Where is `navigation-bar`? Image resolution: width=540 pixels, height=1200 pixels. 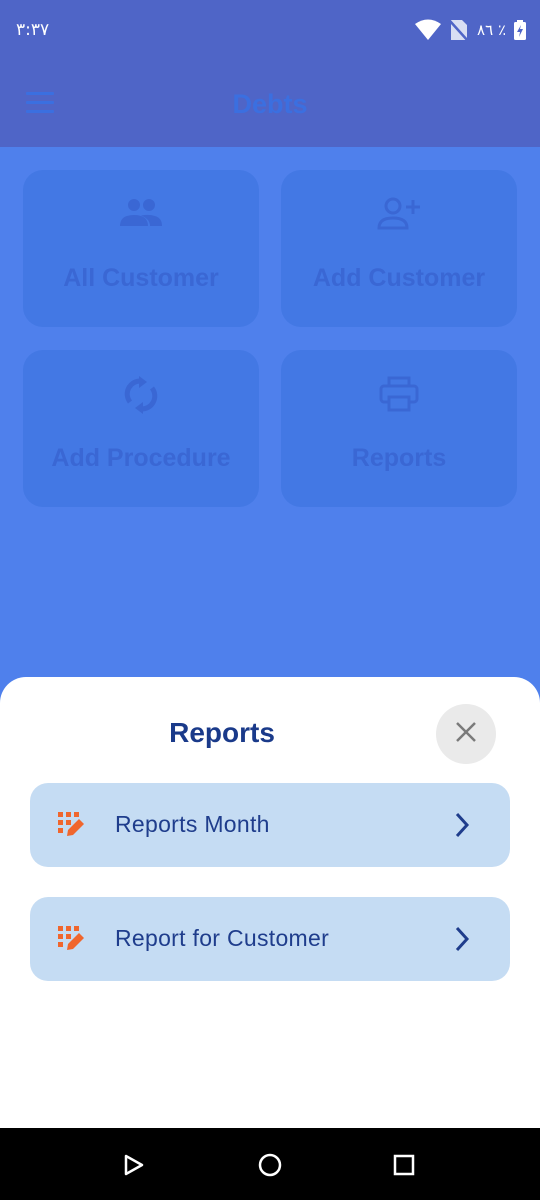 navigation-bar is located at coordinates (270, 1164).